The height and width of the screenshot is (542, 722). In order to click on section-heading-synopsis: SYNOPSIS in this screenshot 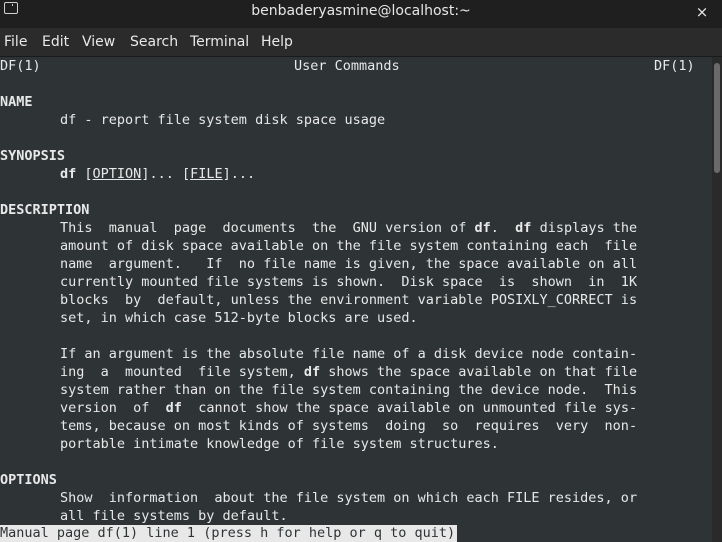, I will do `click(33, 156)`.